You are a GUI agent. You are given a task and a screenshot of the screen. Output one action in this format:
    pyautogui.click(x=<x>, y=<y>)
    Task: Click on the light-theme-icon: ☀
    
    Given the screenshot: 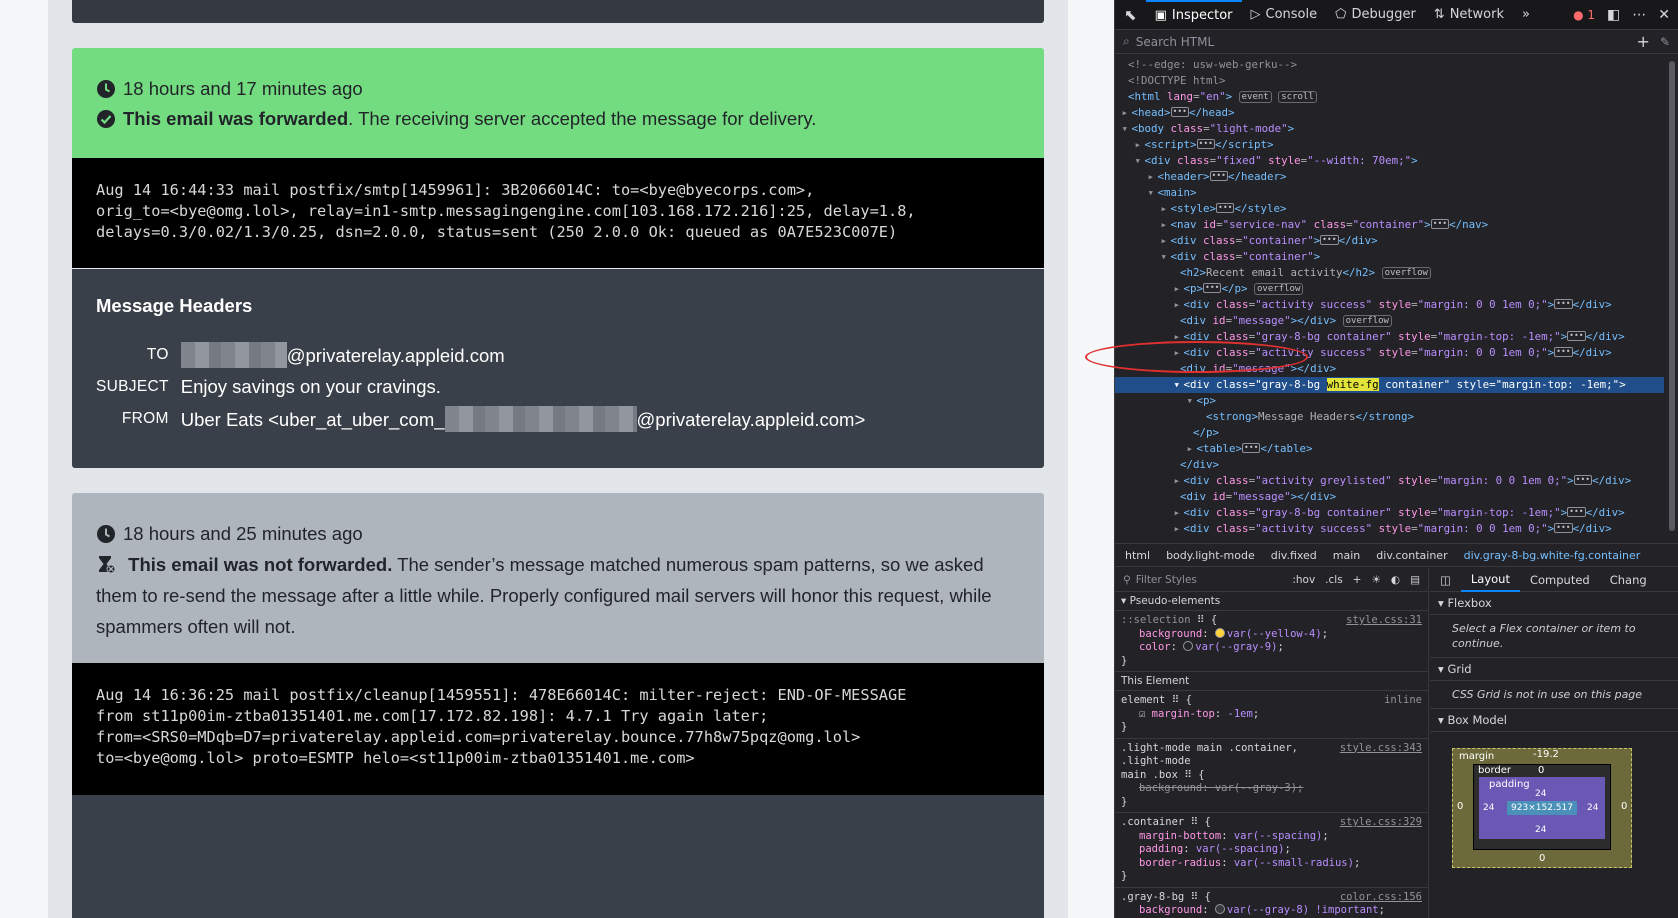 What is the action you would take?
    pyautogui.click(x=1375, y=580)
    